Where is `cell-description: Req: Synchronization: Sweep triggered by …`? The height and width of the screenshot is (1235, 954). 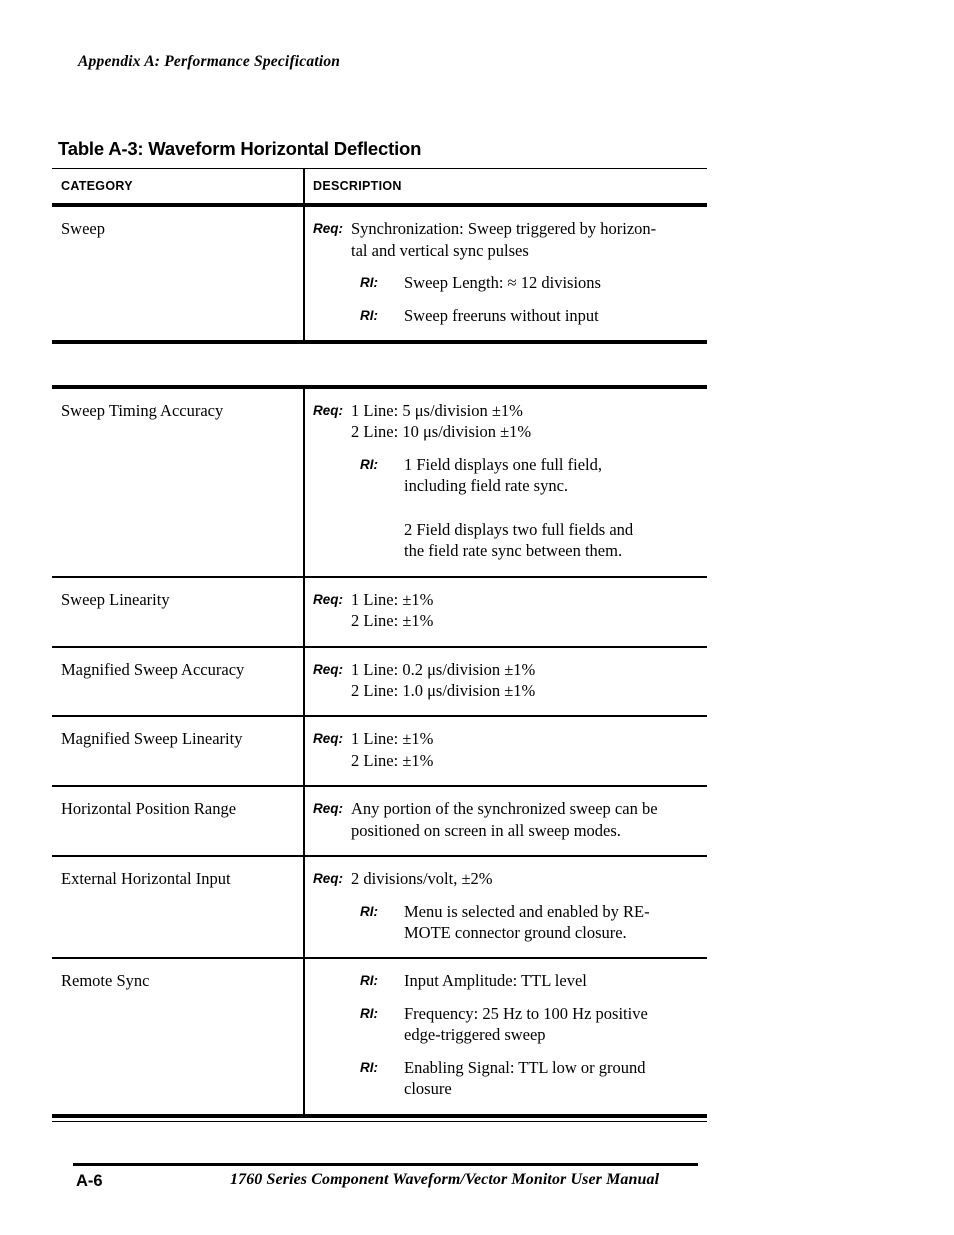 cell-description: Req: Synchronization: Sweep triggered by … is located at coordinates (505, 273).